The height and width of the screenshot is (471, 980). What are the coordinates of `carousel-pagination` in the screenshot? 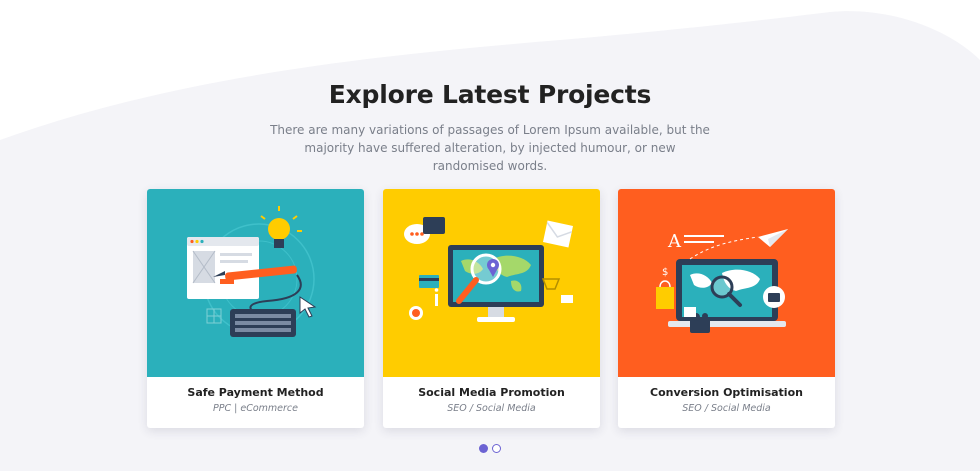 It's located at (492, 449).